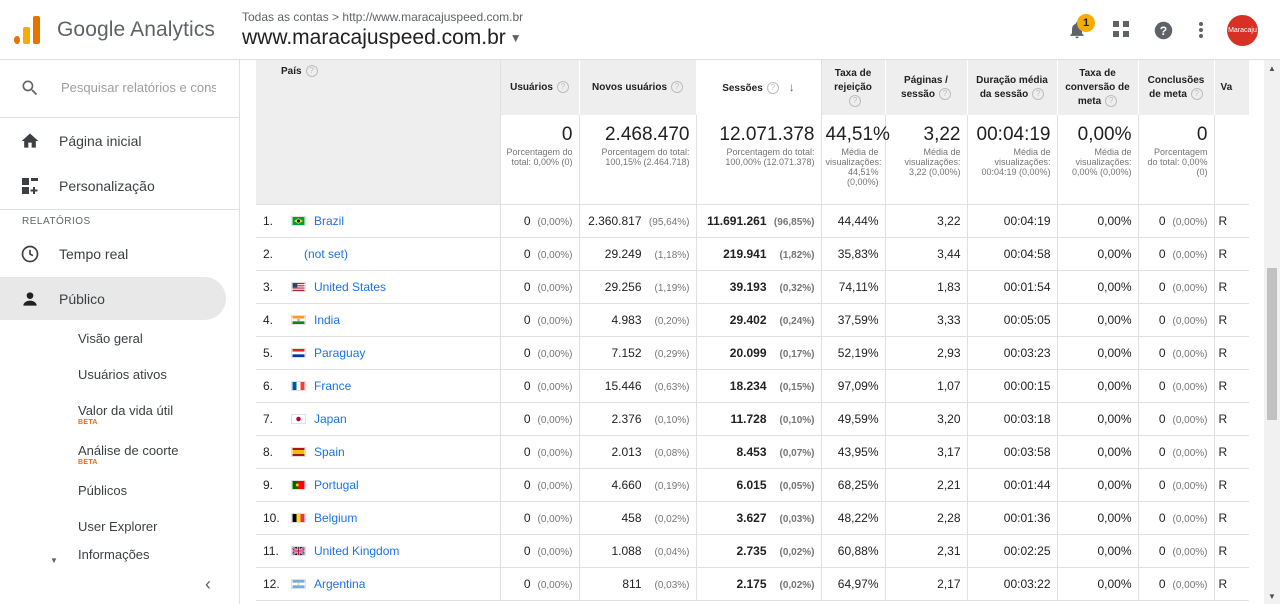 The image size is (1280, 604). Describe the element at coordinates (638, 452) in the screenshot. I see `new-users-cell: 2.013 (0,08%)` at that location.